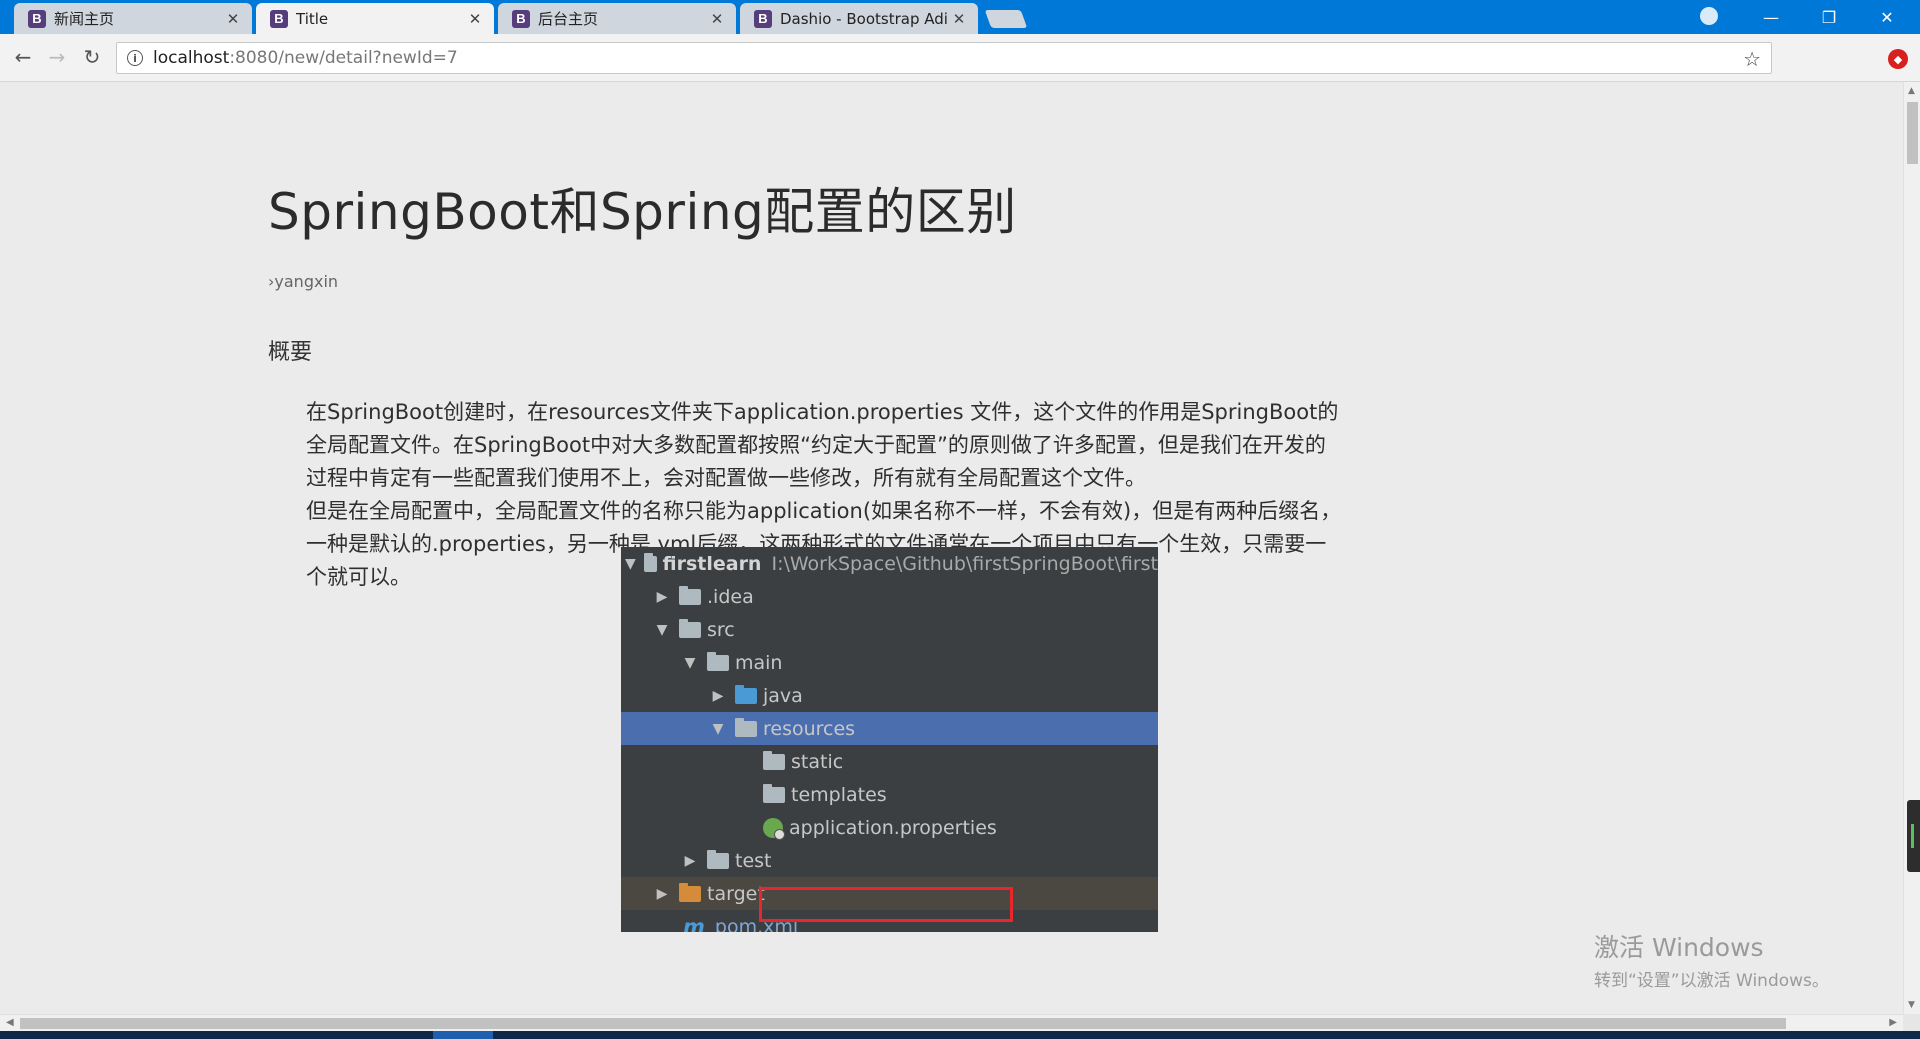  What do you see at coordinates (886, 904) in the screenshot?
I see `red-highlight-box` at bounding box center [886, 904].